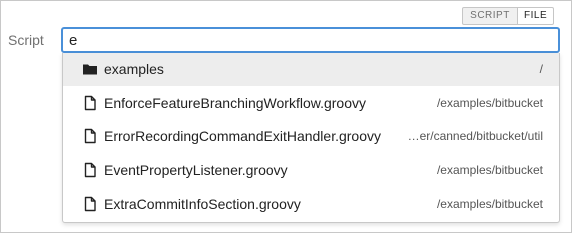  Describe the element at coordinates (243, 136) in the screenshot. I see `suggestion-name: ErrorRecordingCommandExitHandler.groovy` at that location.